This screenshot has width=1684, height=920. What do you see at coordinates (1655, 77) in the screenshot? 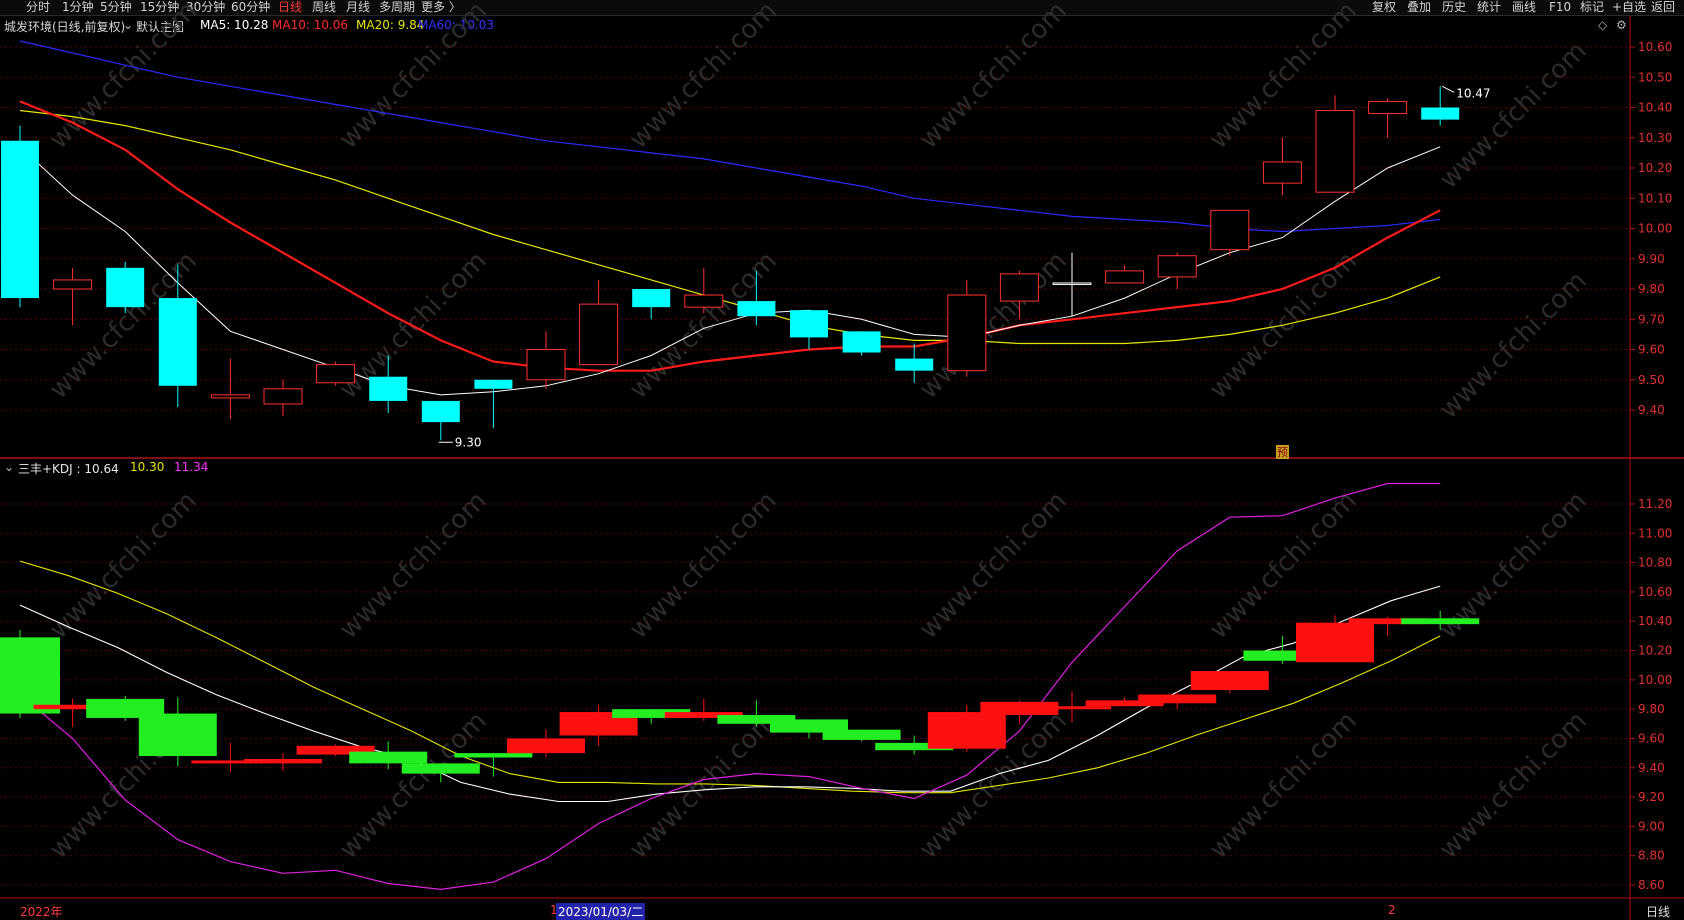
I see `main-tick-label: 10.50` at bounding box center [1655, 77].